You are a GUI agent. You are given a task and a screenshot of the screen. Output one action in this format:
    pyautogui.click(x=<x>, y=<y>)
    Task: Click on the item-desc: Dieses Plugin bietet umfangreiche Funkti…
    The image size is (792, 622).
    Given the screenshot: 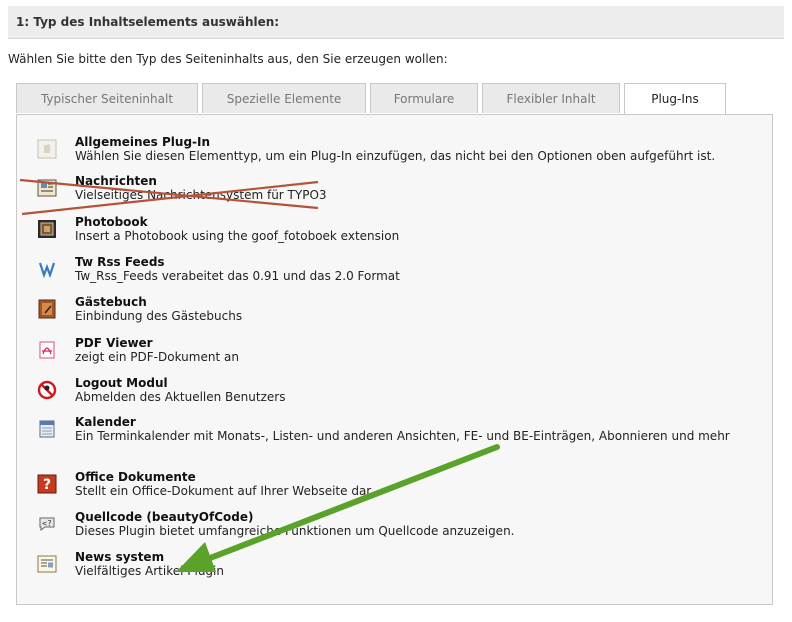 What is the action you would take?
    pyautogui.click(x=295, y=531)
    